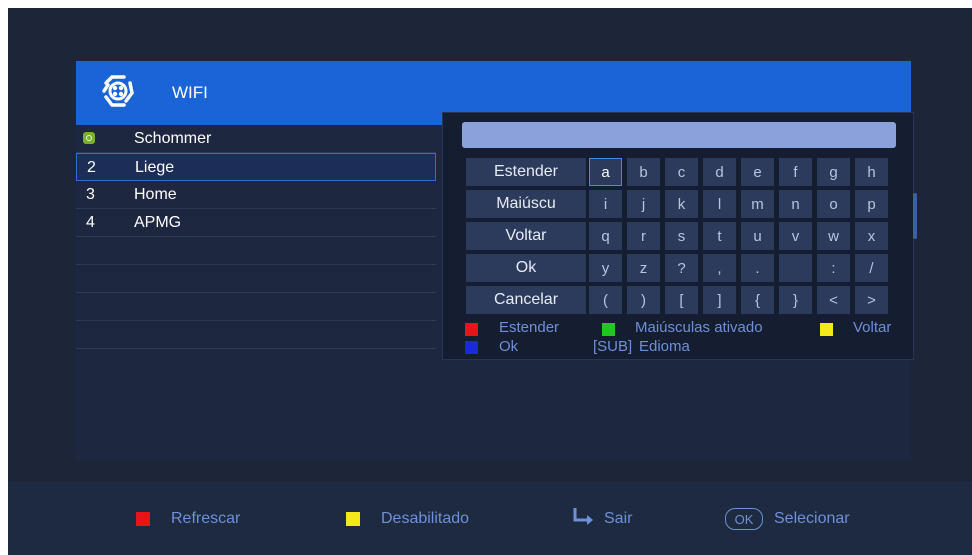  What do you see at coordinates (812, 519) in the screenshot?
I see `select-label: Selecionar` at bounding box center [812, 519].